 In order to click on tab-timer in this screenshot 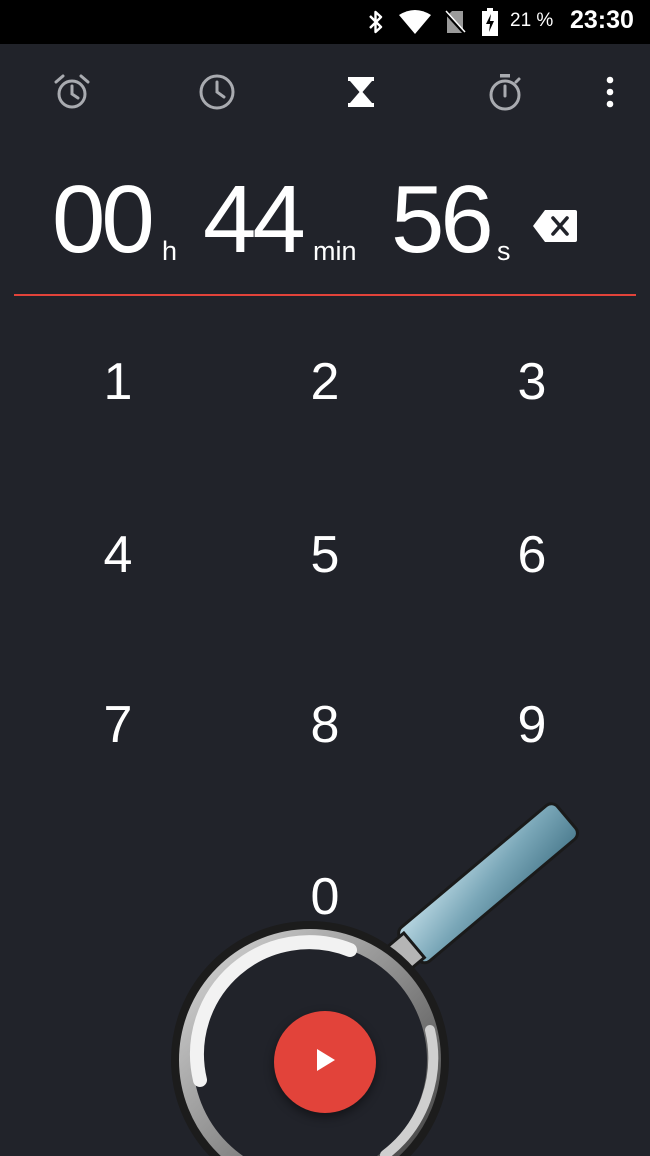, I will do `click(361, 94)`.